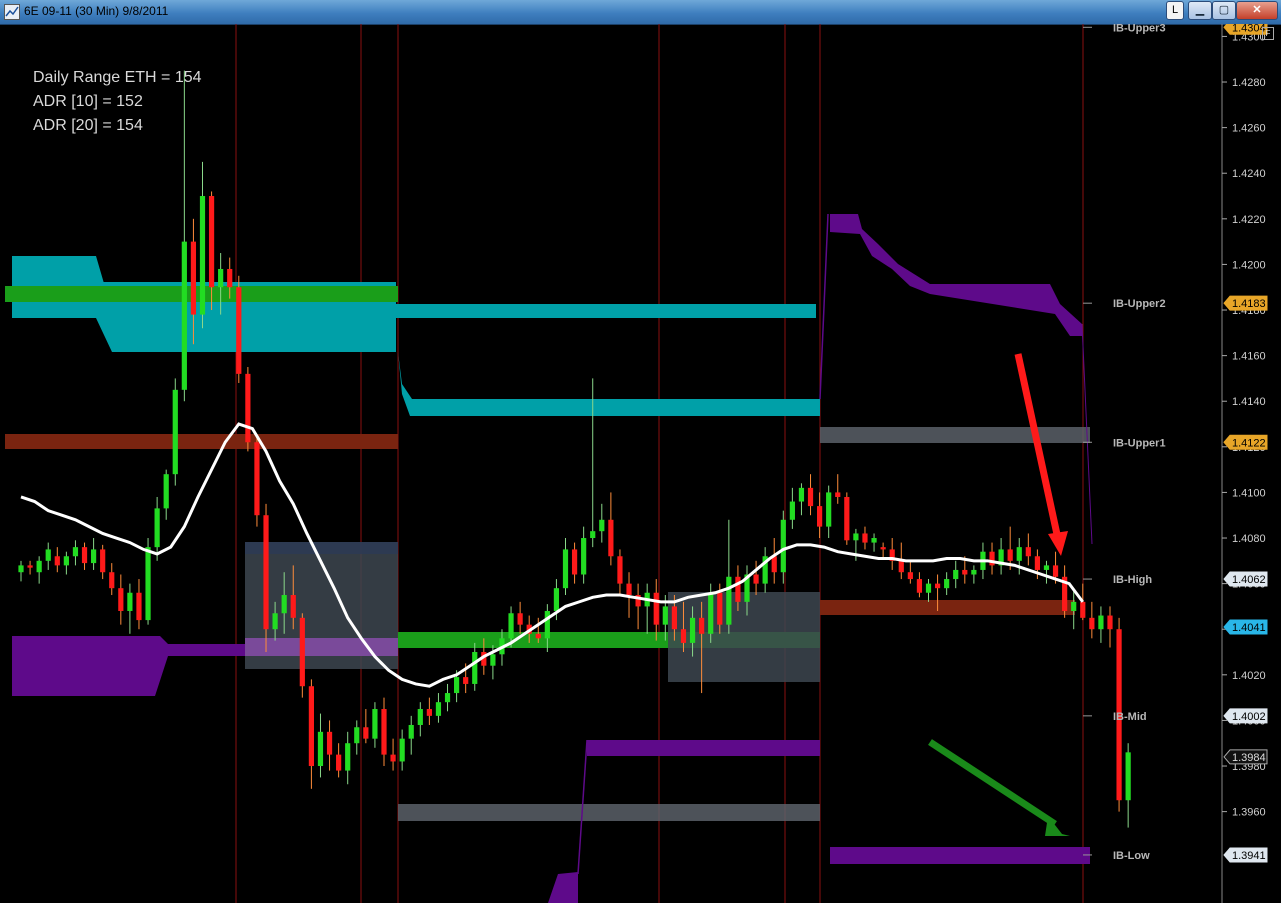 Image resolution: width=1281 pixels, height=903 pixels. I want to click on green-arrow-head, so click(1057, 826).